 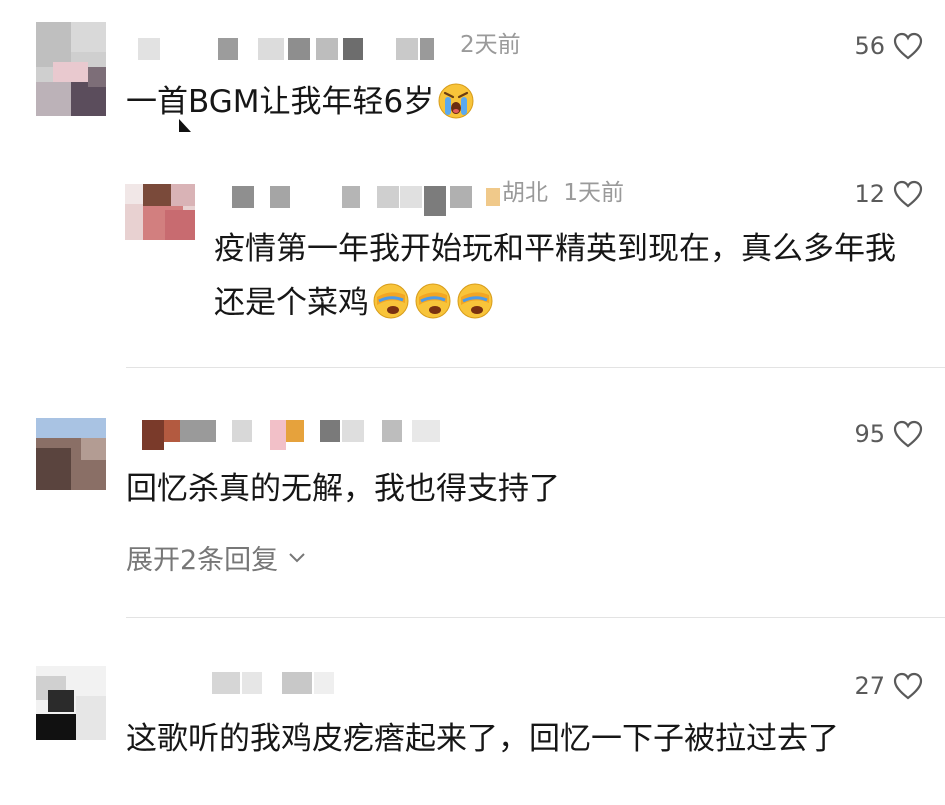 What do you see at coordinates (593, 193) in the screenshot?
I see `reply-time: 1天前` at bounding box center [593, 193].